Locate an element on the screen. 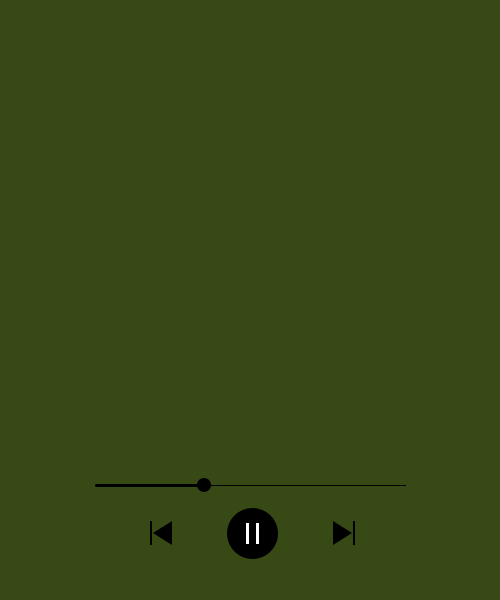  playback-controls is located at coordinates (250, 533).